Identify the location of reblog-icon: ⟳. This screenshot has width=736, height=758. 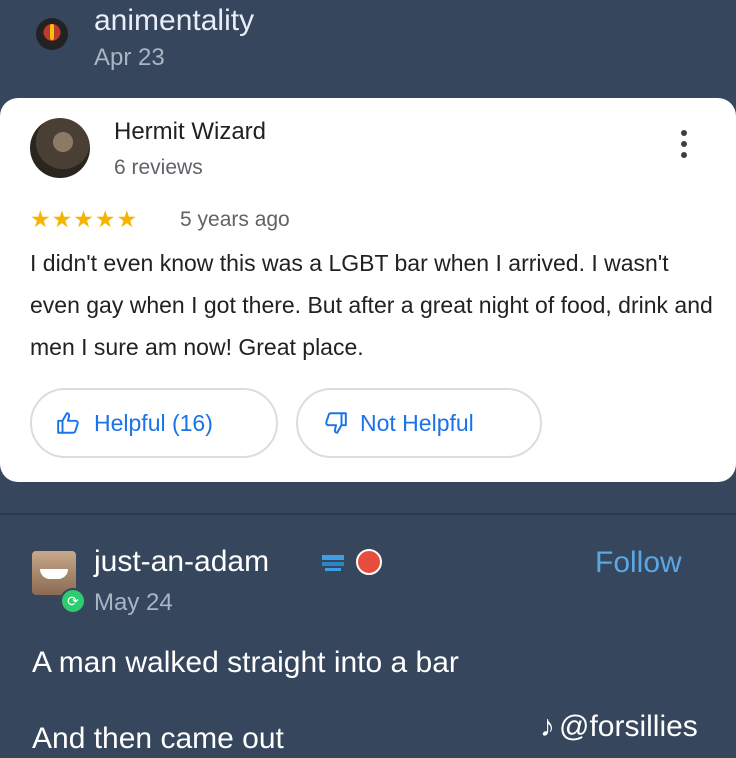
(73, 601).